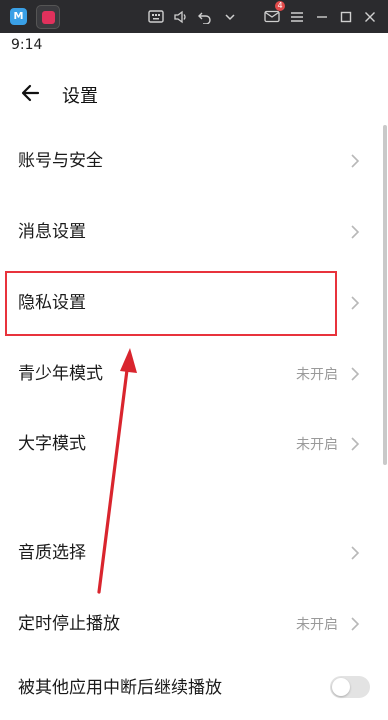 This screenshot has width=388, height=720. What do you see at coordinates (194, 46) in the screenshot?
I see `status-bar` at bounding box center [194, 46].